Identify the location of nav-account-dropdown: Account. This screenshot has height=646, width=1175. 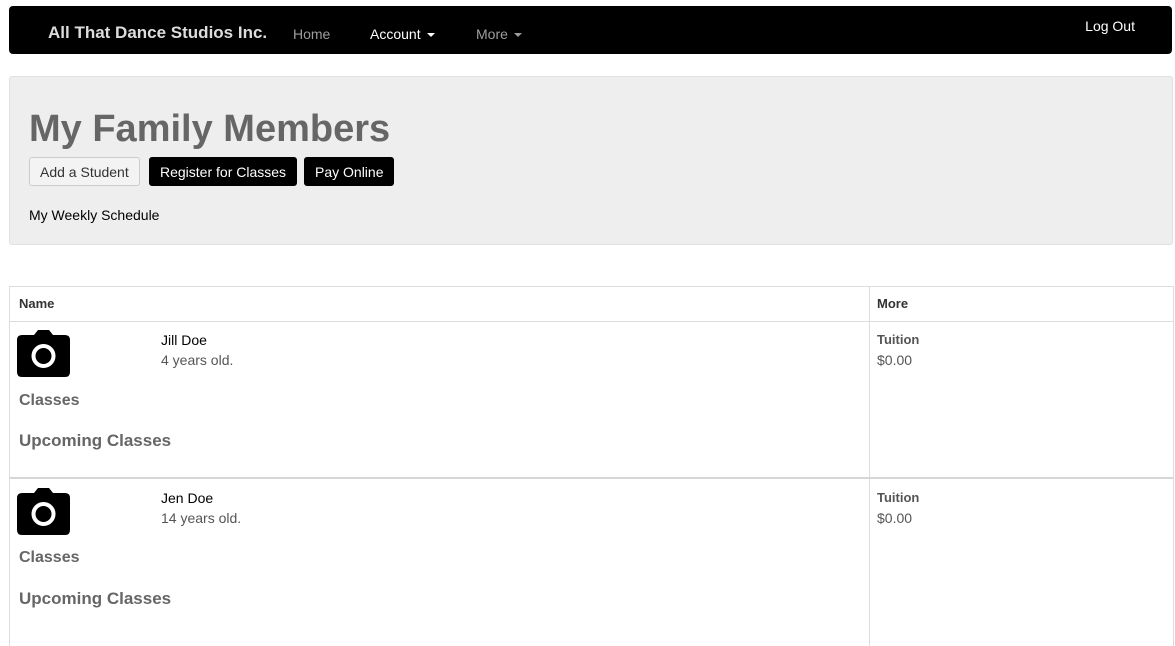
(402, 34).